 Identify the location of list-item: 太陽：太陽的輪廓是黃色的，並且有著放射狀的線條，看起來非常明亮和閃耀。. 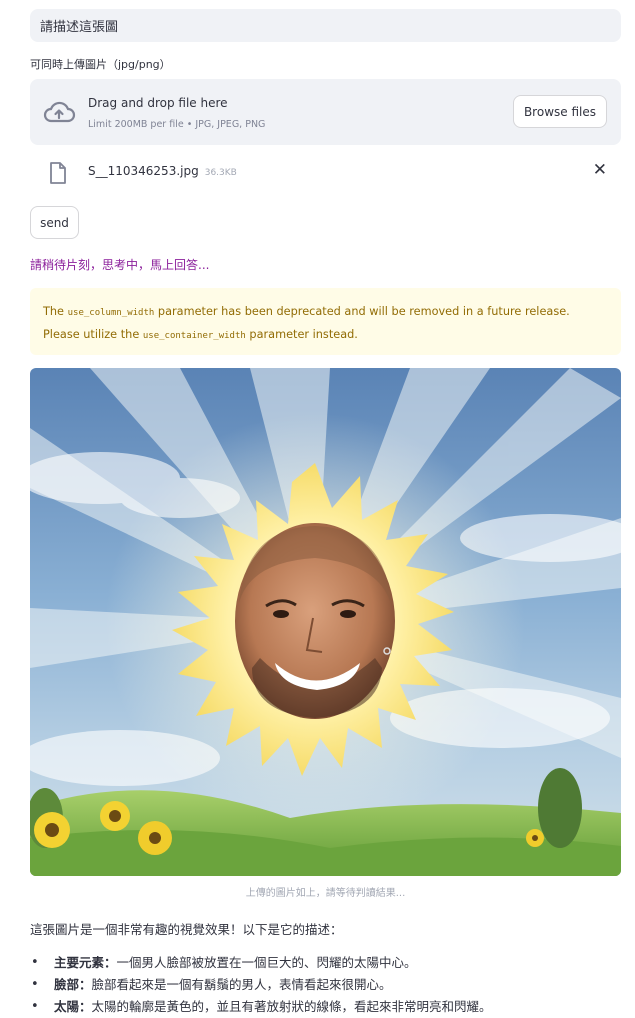
(261, 1007).